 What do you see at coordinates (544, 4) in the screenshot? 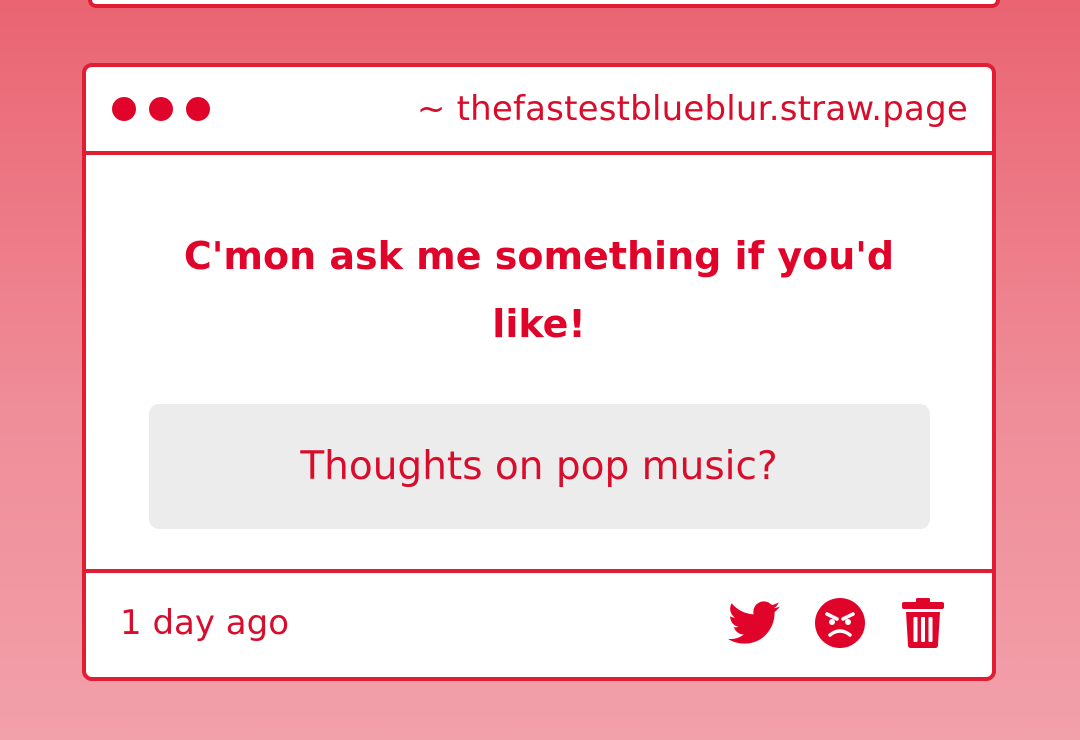
I see `previous-card-edge` at bounding box center [544, 4].